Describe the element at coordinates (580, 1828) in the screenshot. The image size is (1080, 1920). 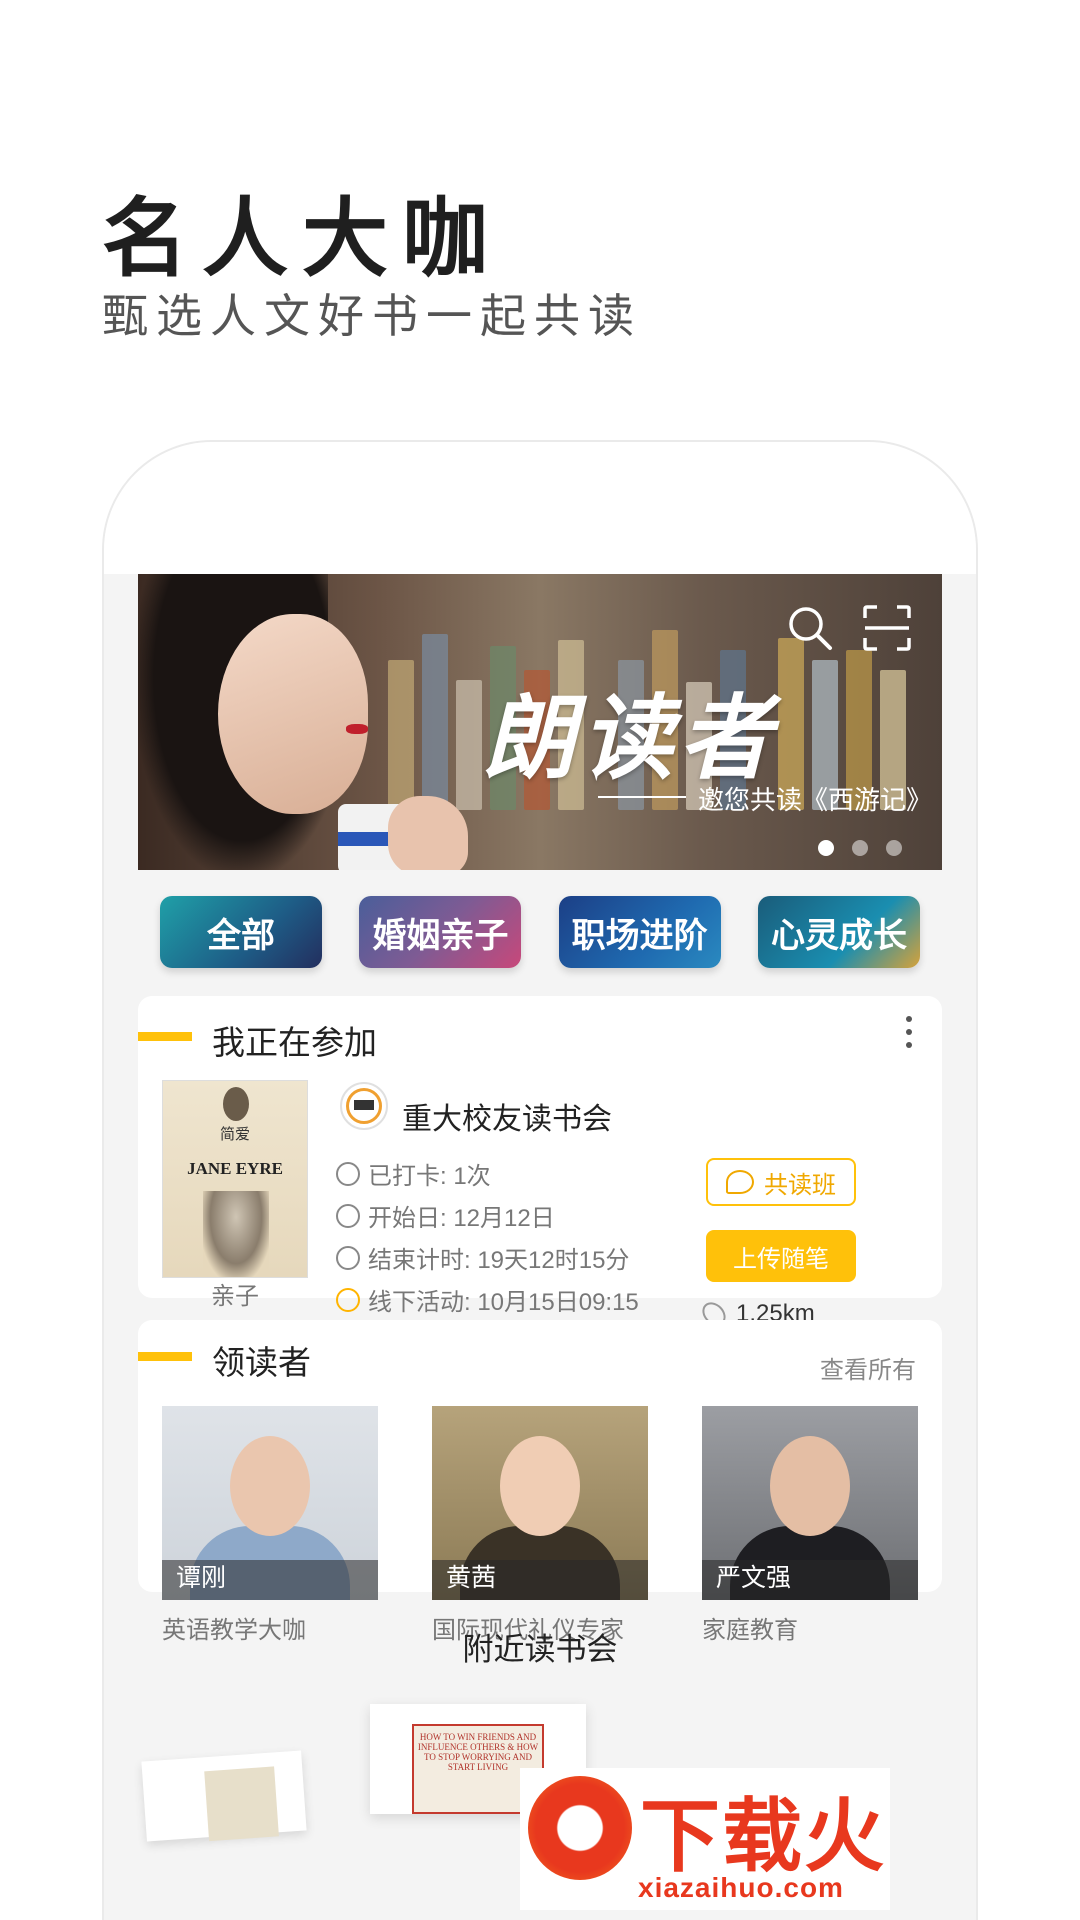
I see `watermark-logo-icon` at that location.